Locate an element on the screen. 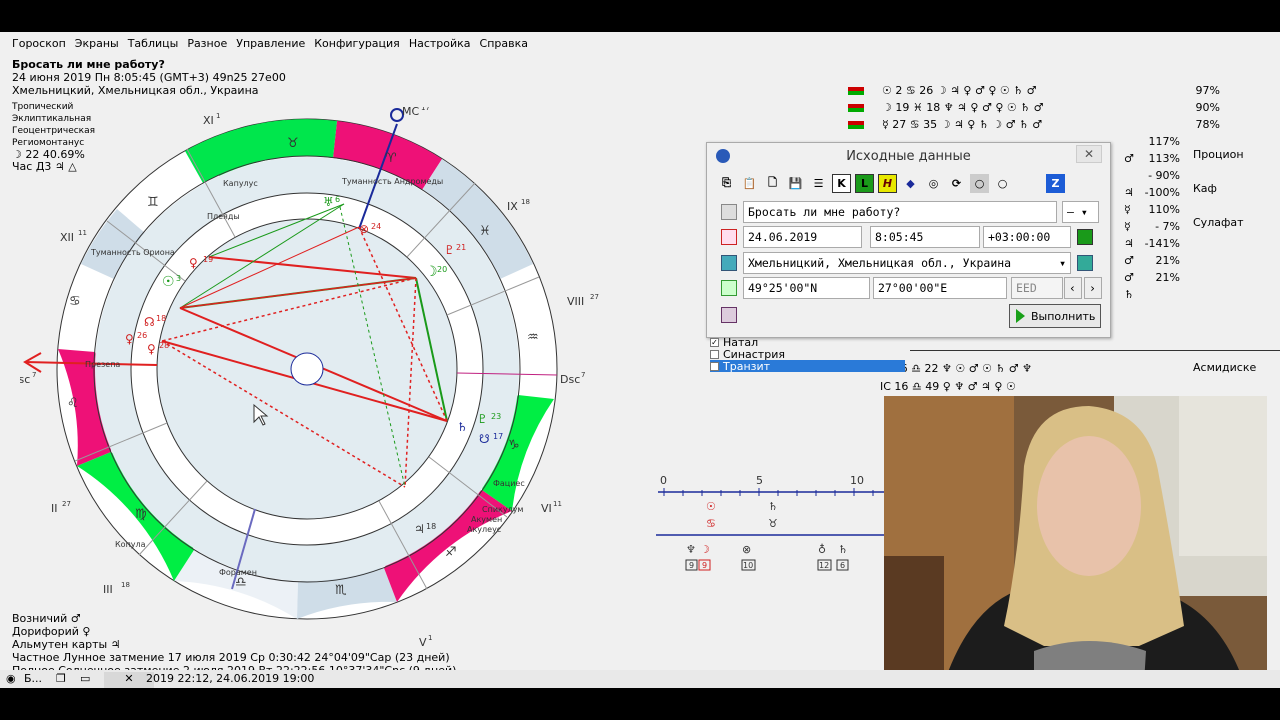 This screenshot has height=720, width=1280. point-glyph: ⊗ is located at coordinates (364, 229).